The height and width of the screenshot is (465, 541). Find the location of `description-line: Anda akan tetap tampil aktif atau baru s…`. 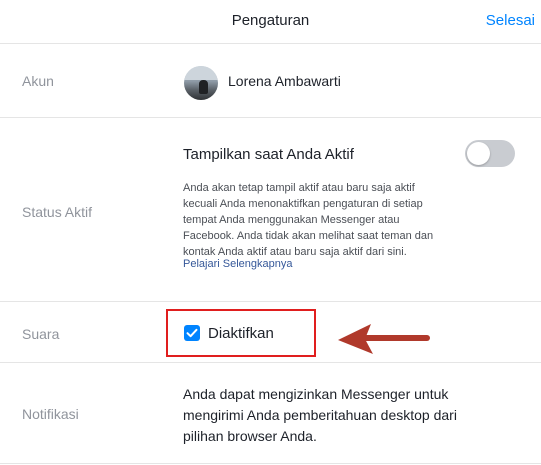

description-line: Anda akan tetap tampil aktif atau baru s… is located at coordinates (299, 188).